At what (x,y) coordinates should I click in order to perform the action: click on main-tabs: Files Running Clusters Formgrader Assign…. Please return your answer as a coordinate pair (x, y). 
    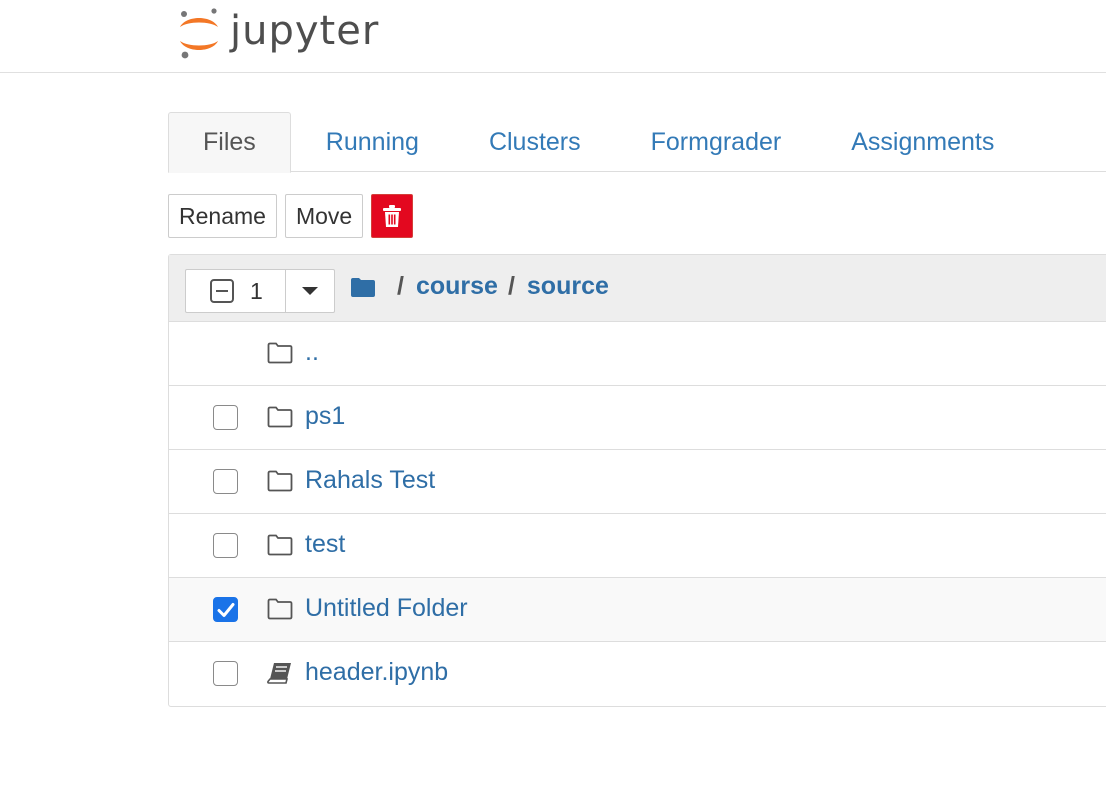
    Looking at the image, I should click on (637, 142).